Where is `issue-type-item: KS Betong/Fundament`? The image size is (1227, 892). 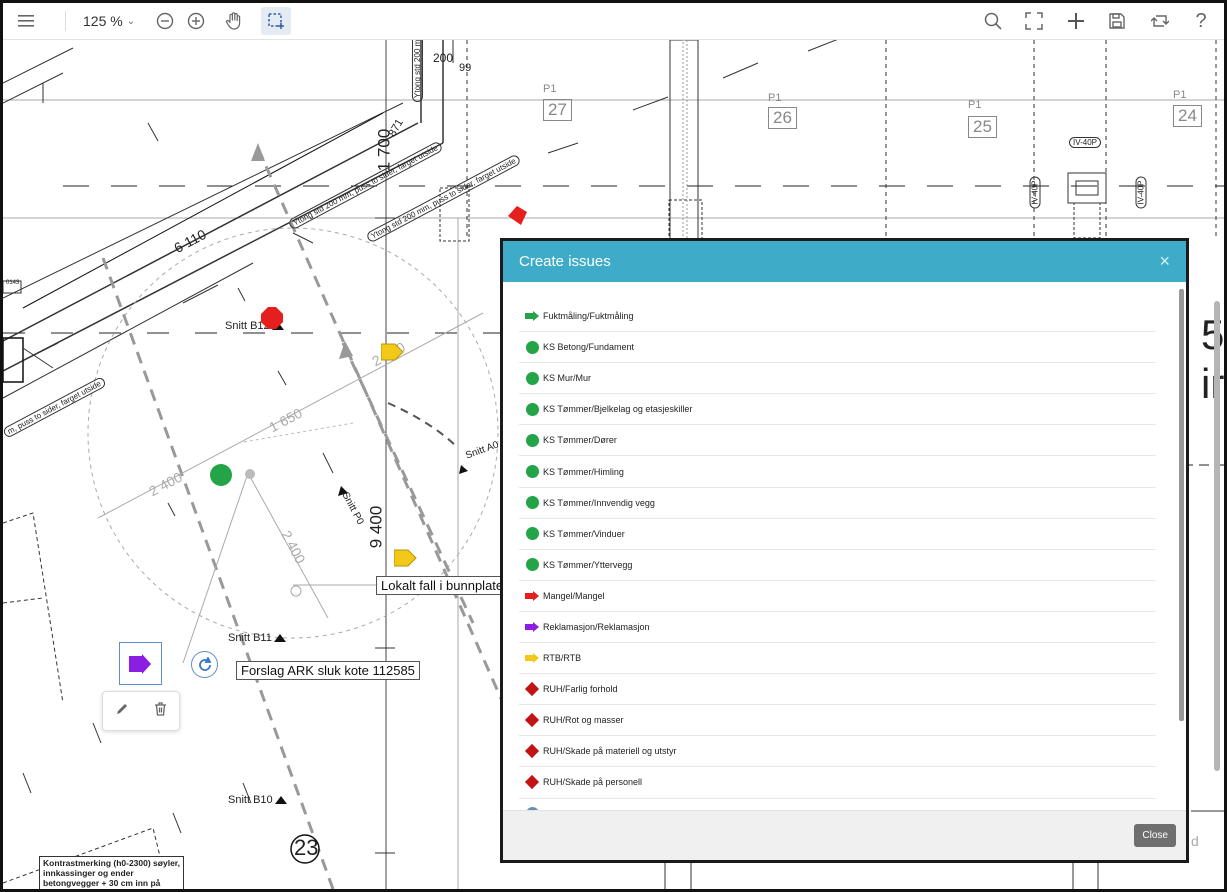
issue-type-item: KS Betong/Fundament is located at coordinates (837, 348).